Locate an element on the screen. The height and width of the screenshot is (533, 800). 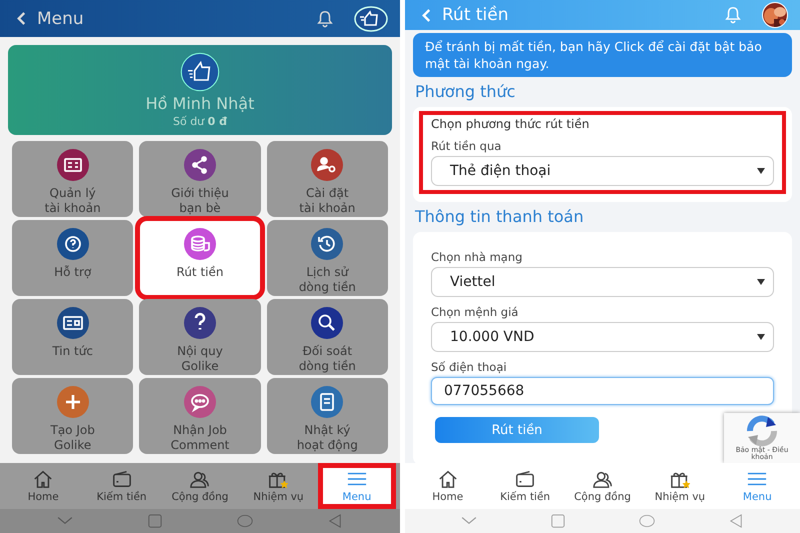
field-label: Chọn mệnh giá is located at coordinates (475, 312).